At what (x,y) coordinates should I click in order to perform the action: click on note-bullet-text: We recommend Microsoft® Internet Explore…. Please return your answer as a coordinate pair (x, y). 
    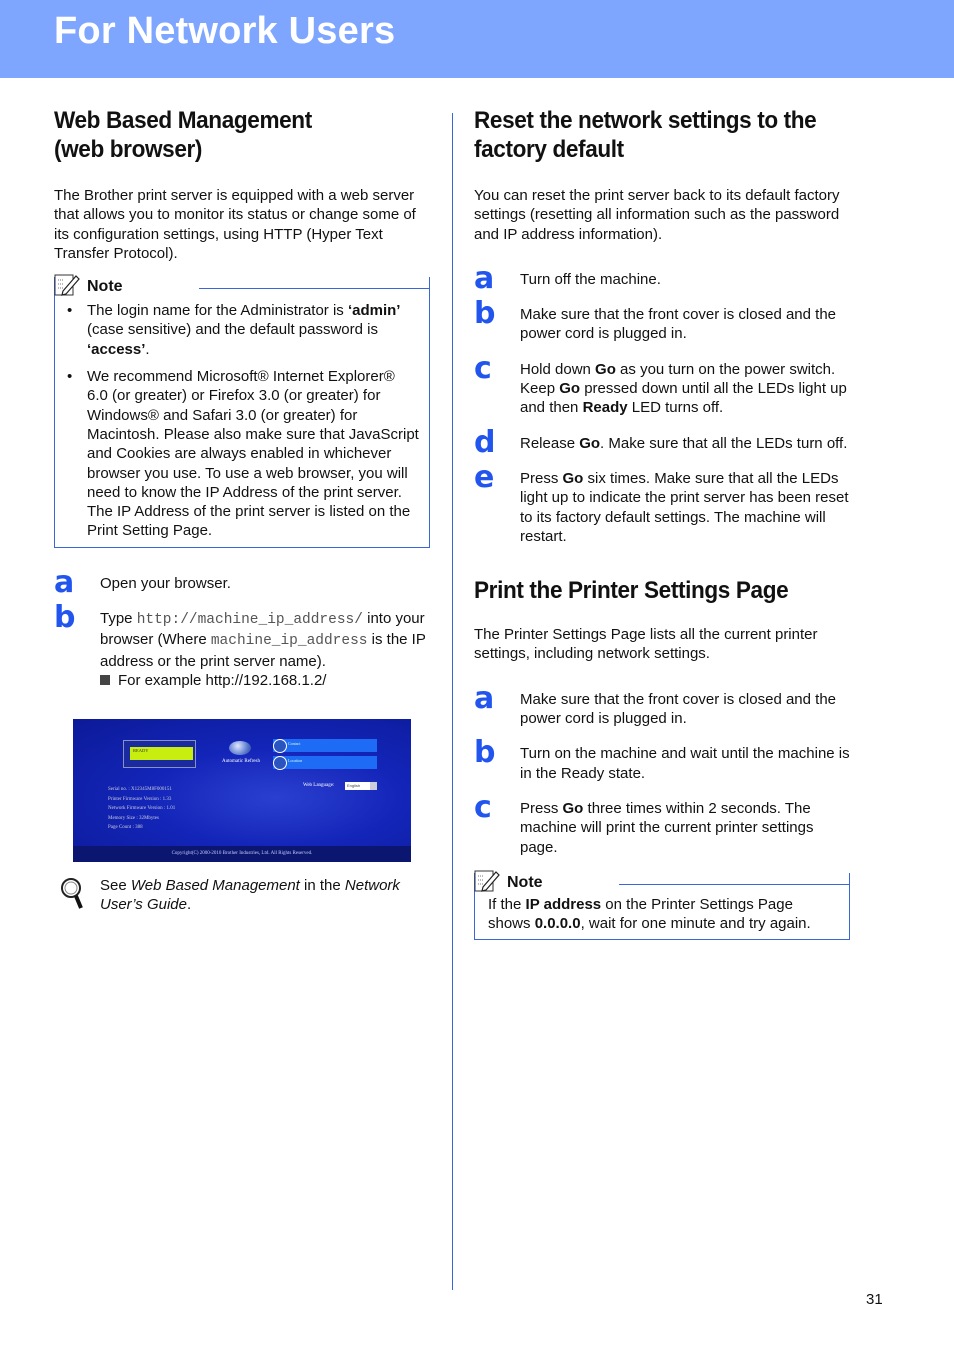
    Looking at the image, I should click on (253, 454).